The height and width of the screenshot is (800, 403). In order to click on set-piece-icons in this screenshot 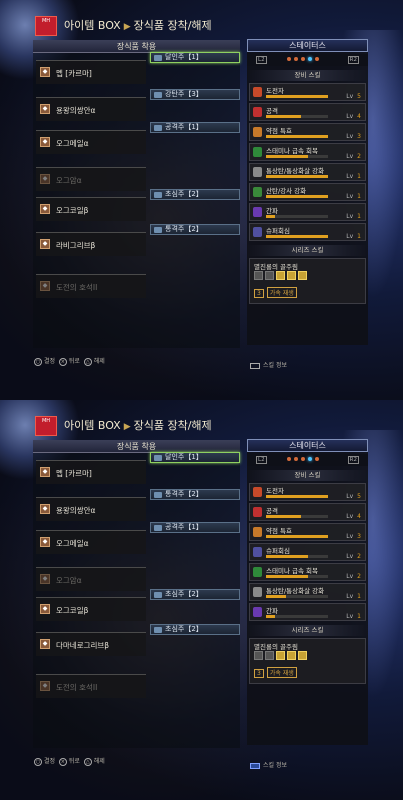, I will do `click(281, 656)`.